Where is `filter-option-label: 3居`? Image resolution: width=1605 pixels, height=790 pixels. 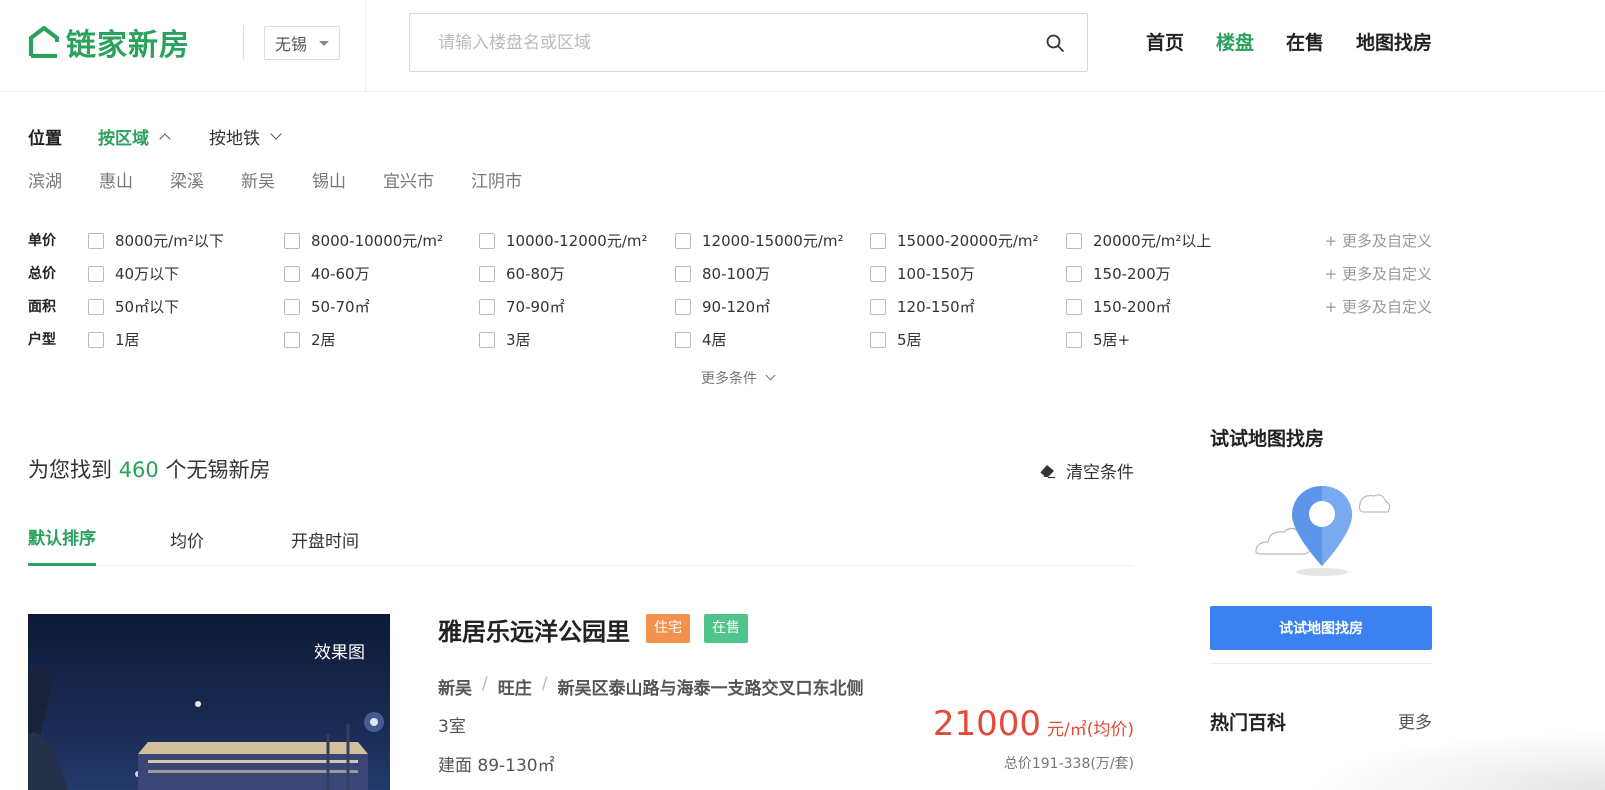
filter-option-label: 3居 is located at coordinates (518, 340).